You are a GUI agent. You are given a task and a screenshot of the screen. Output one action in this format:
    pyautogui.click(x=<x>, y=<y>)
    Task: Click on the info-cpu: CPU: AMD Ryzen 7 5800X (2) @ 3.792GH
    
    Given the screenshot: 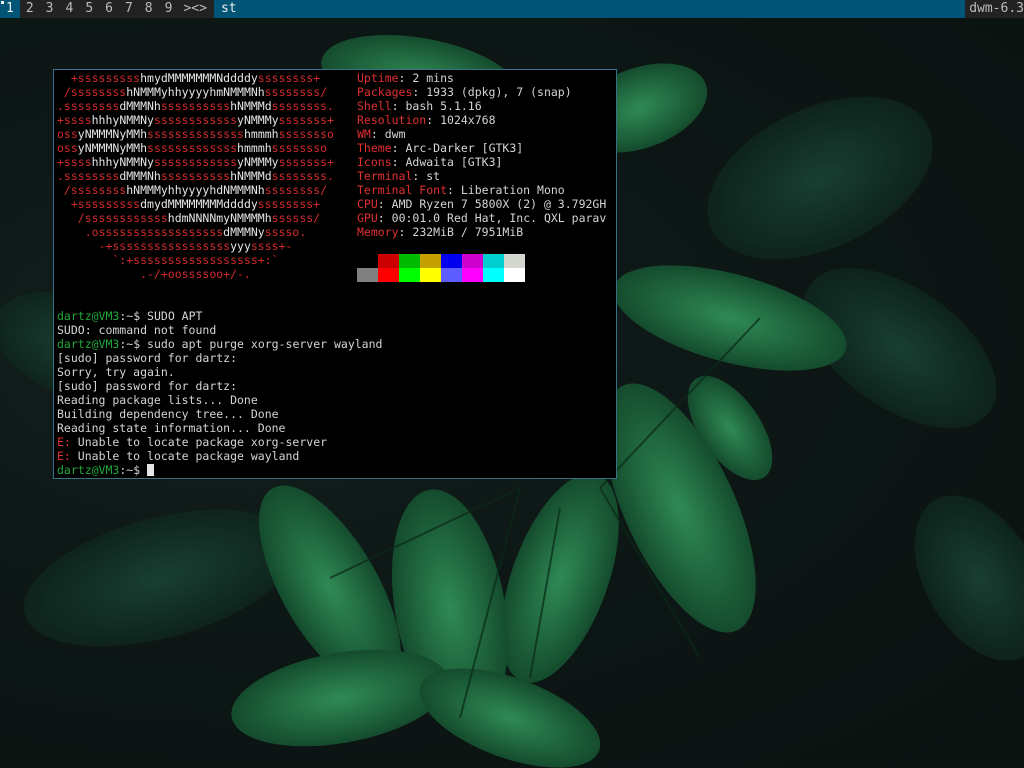 What is the action you would take?
    pyautogui.click(x=482, y=204)
    